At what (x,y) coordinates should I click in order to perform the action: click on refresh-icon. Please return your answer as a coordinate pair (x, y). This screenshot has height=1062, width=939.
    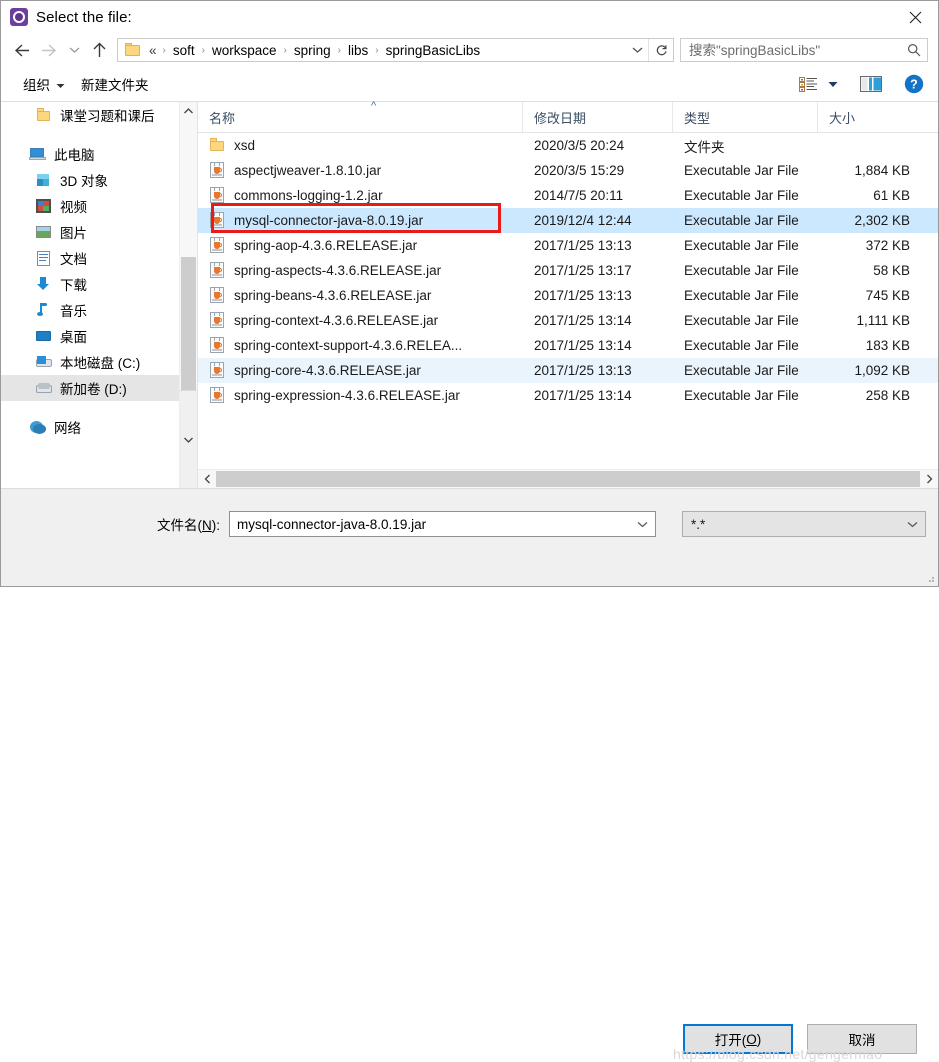
    Looking at the image, I should click on (660, 50).